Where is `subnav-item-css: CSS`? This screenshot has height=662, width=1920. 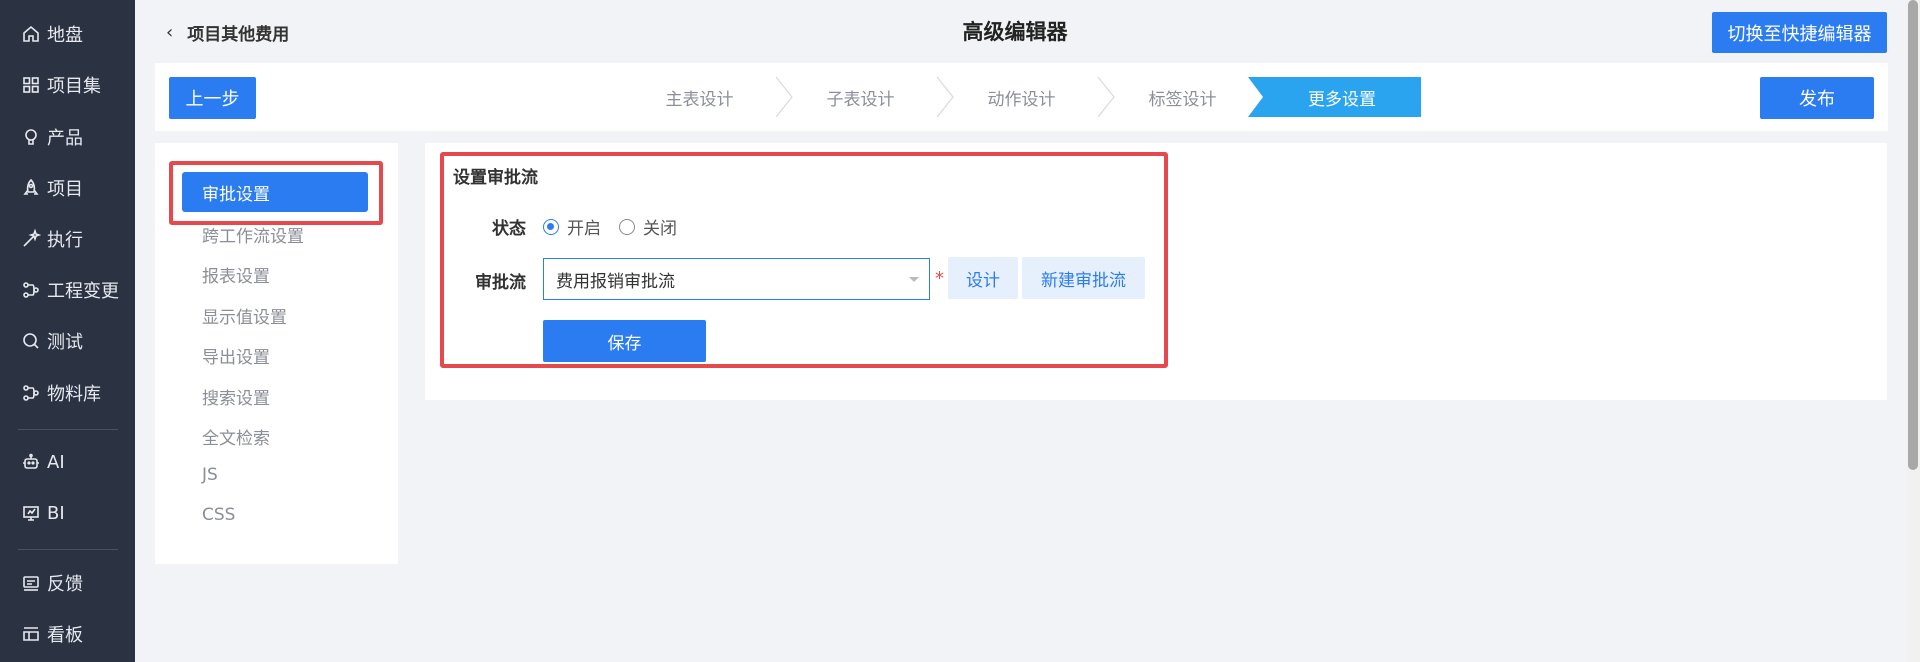 subnav-item-css: CSS is located at coordinates (218, 515).